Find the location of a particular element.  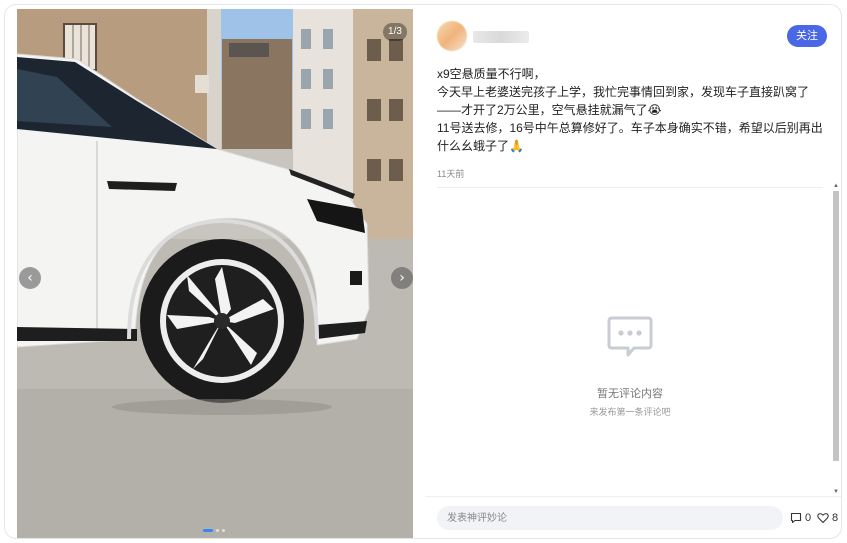

scroll-up-icon: ▲ is located at coordinates (836, 186).